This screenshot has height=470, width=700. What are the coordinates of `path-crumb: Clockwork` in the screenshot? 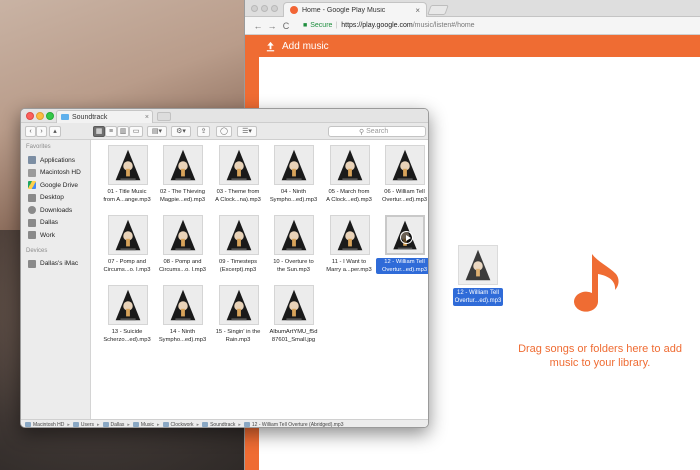 It's located at (178, 424).